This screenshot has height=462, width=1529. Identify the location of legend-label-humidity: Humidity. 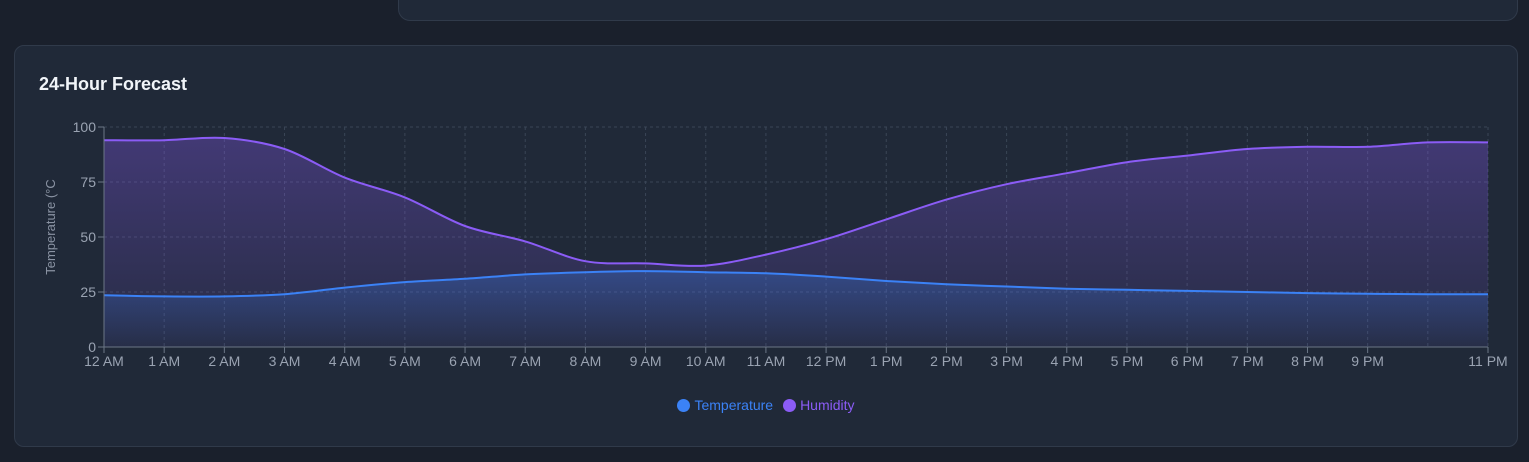
(827, 405).